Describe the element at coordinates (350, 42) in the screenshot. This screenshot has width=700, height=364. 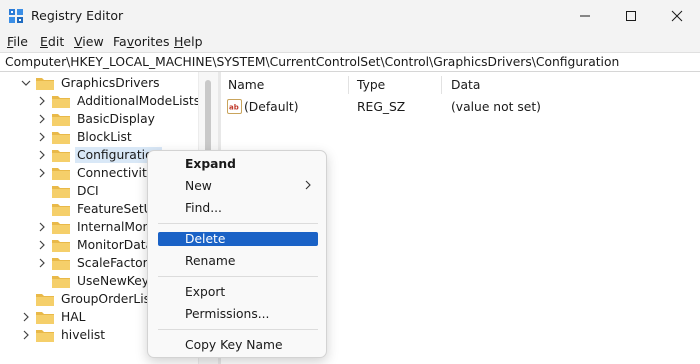
I see `menu-bar: File Edit View Favorites Help` at that location.